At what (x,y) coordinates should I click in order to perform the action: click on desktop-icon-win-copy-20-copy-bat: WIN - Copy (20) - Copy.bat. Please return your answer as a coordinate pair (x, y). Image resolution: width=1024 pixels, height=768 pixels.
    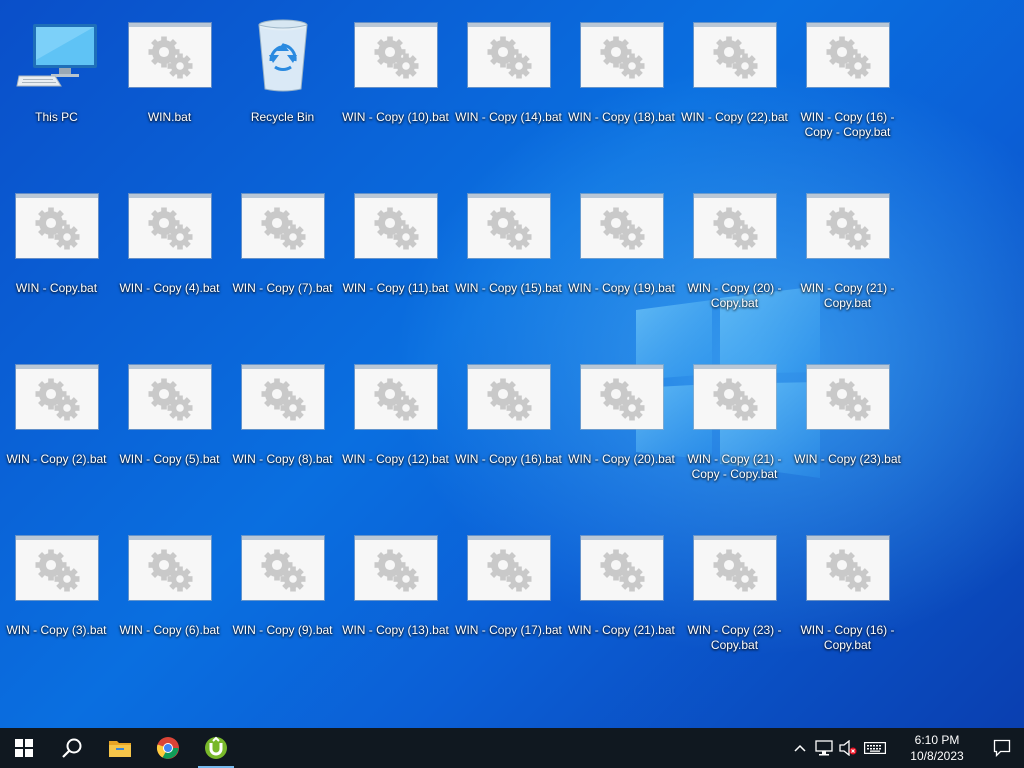
    Looking at the image, I should click on (734, 264).